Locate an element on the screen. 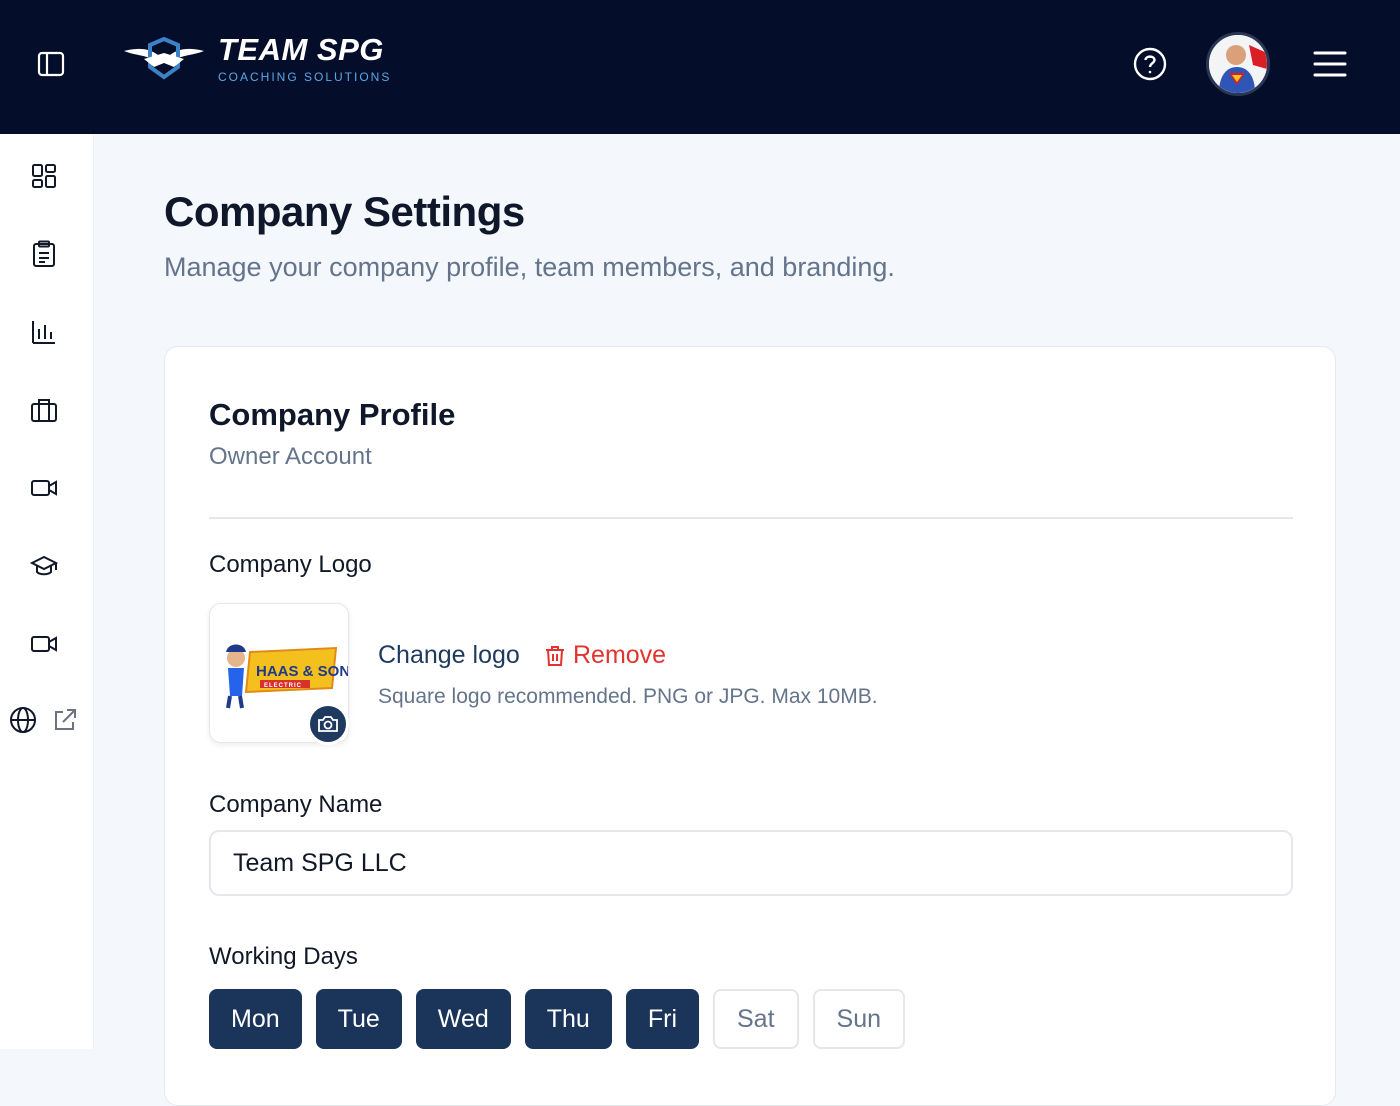 This screenshot has height=1106, width=1400. sidebar-toggle-button is located at coordinates (51, 64).